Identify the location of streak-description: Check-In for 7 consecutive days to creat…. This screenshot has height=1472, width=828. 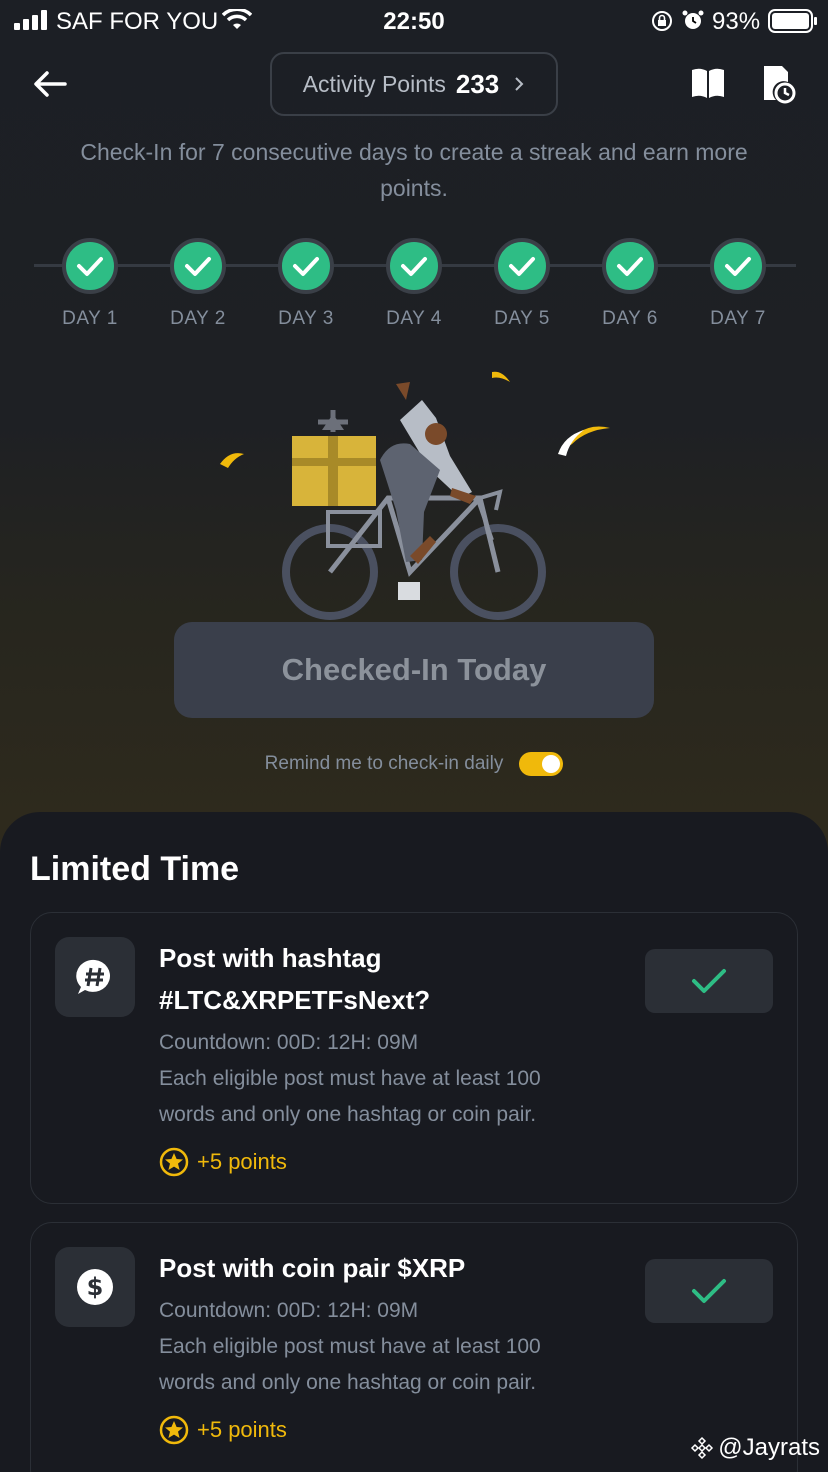
(414, 170).